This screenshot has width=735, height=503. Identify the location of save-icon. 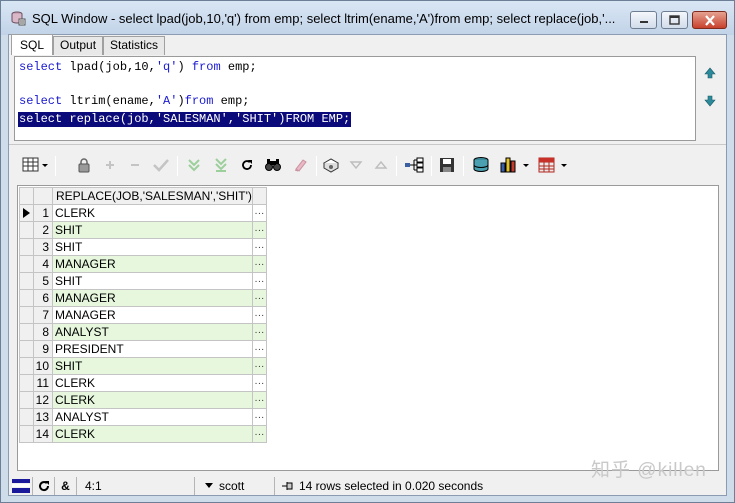
(447, 165).